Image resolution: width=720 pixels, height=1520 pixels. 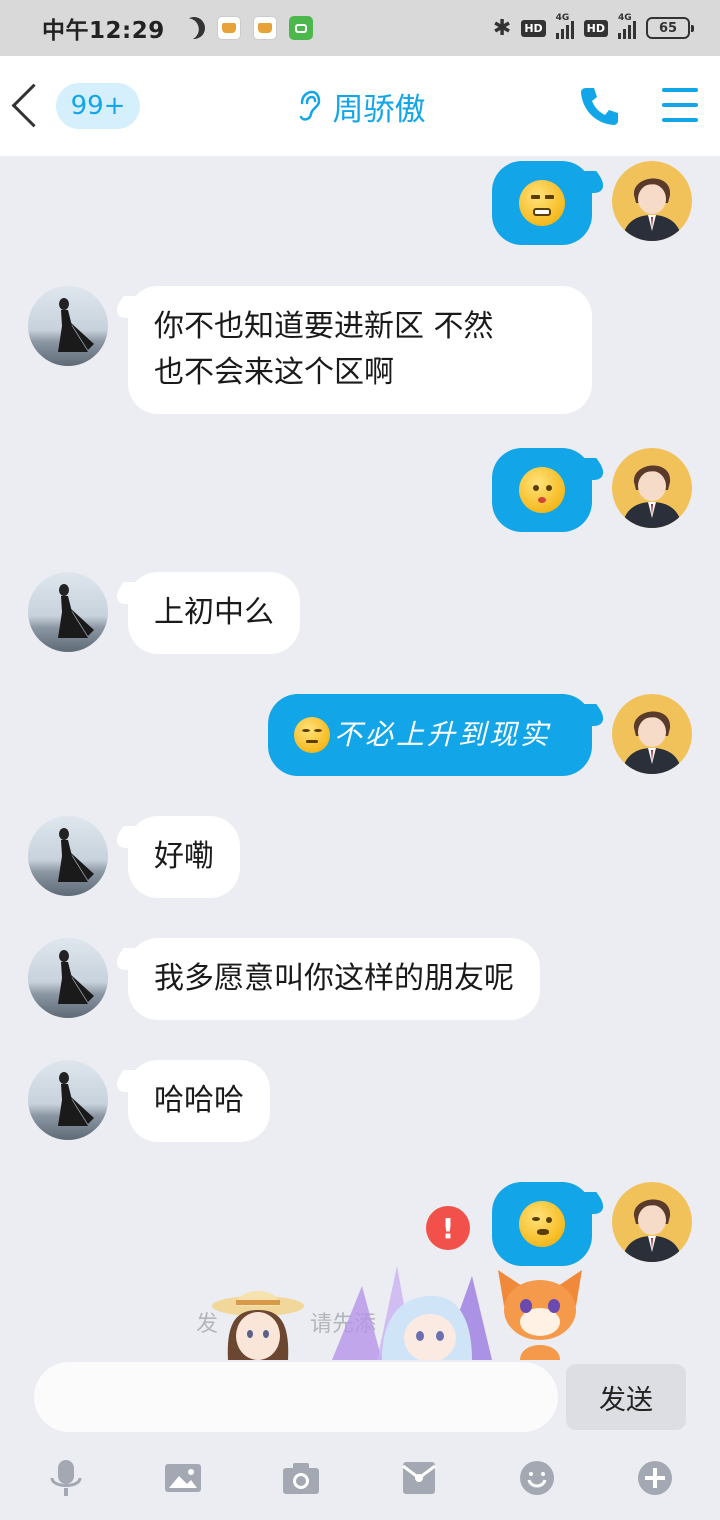 What do you see at coordinates (28, 106) in the screenshot?
I see `back-button` at bounding box center [28, 106].